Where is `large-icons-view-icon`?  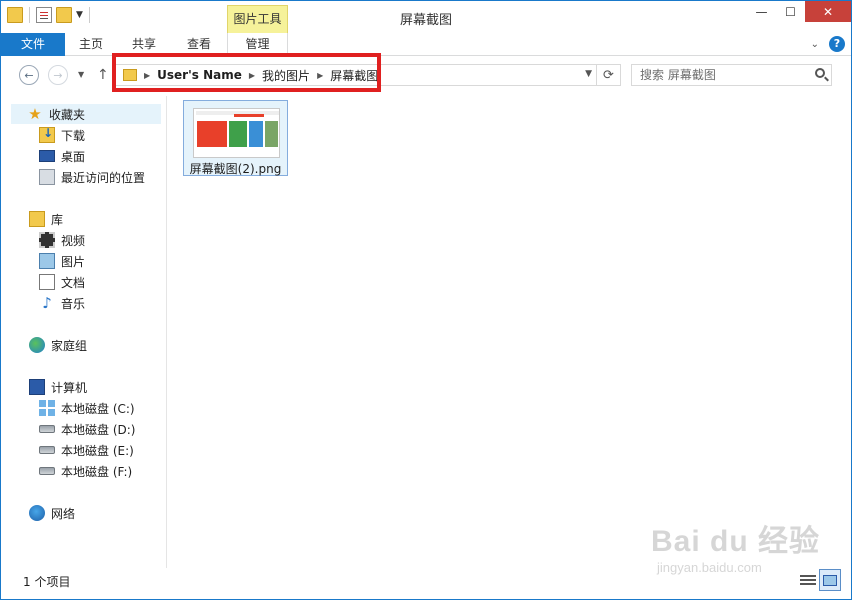
large-icons-view-icon is located at coordinates (830, 580).